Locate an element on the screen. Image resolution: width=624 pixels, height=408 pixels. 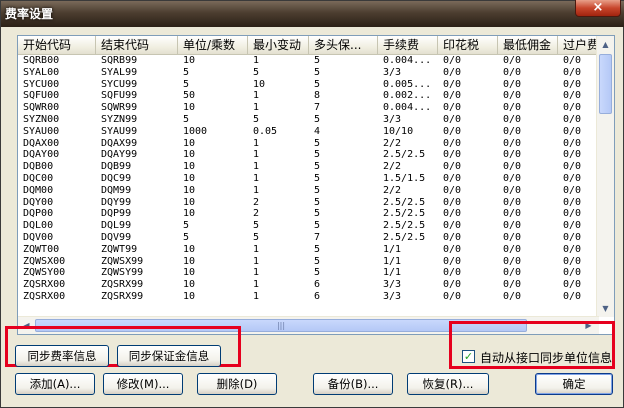
table-row: DQM00 DQM99 10 1 5 2/2 0/0 0/0 0/0 is located at coordinates (307, 191).